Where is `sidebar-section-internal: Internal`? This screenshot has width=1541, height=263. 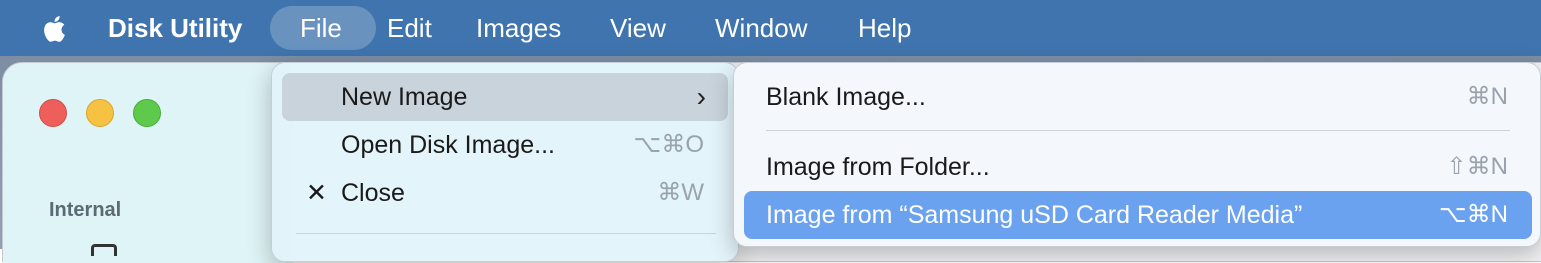 sidebar-section-internal: Internal is located at coordinates (85, 210).